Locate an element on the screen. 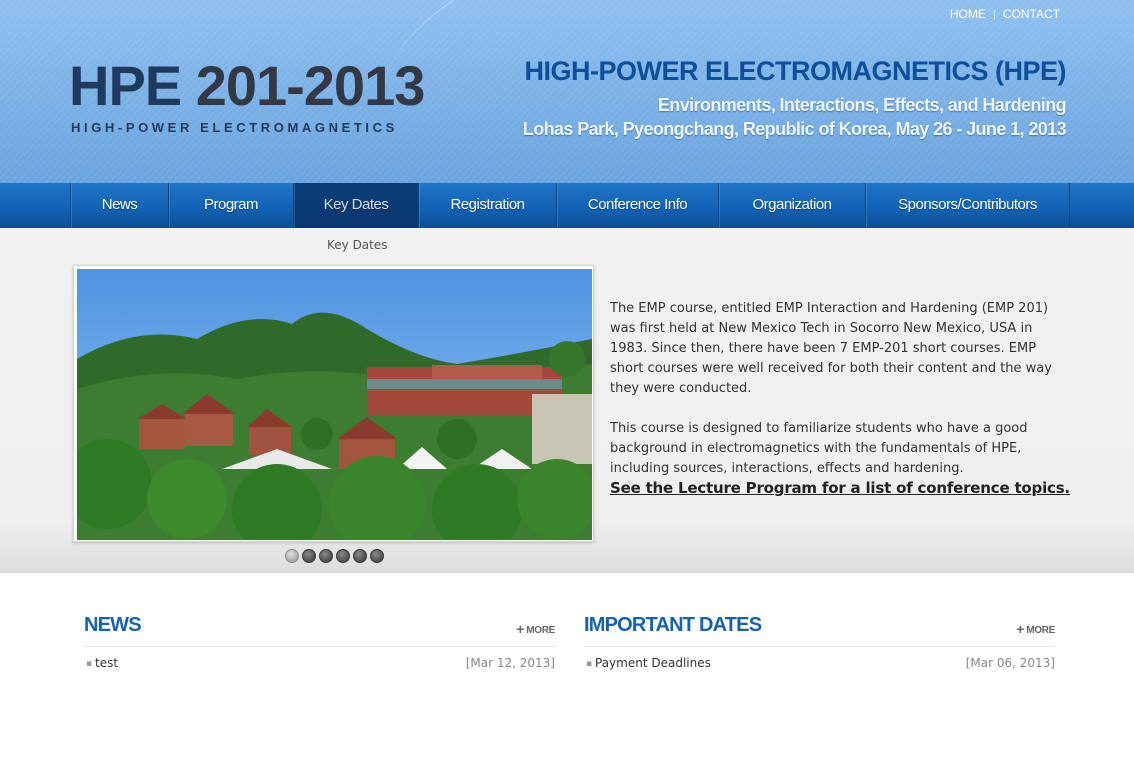 The width and height of the screenshot is (1134, 767). home-link: HOME is located at coordinates (968, 14).